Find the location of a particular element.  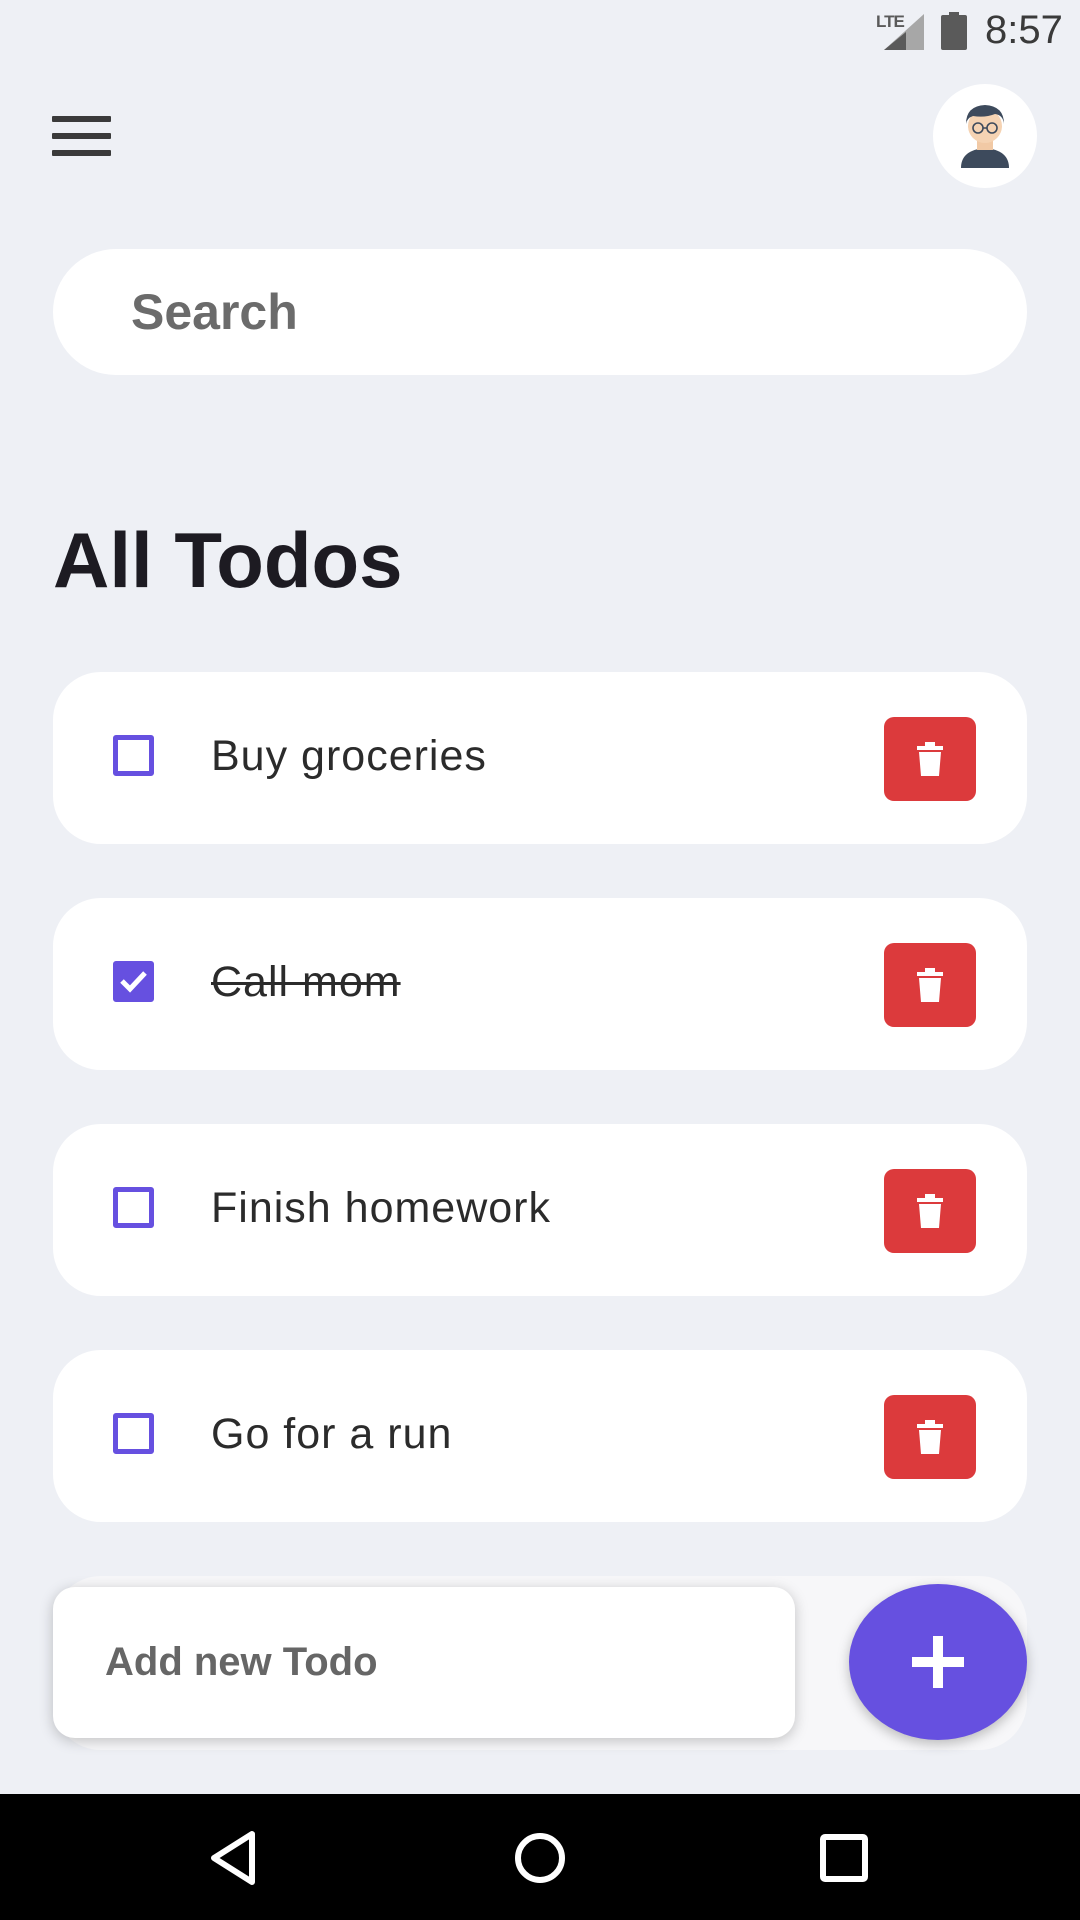

home-circle-icon is located at coordinates (540, 1858).